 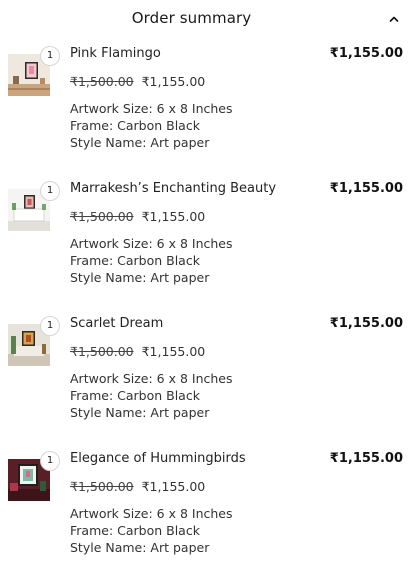 I want to click on chevron-up-icon, so click(x=394, y=19).